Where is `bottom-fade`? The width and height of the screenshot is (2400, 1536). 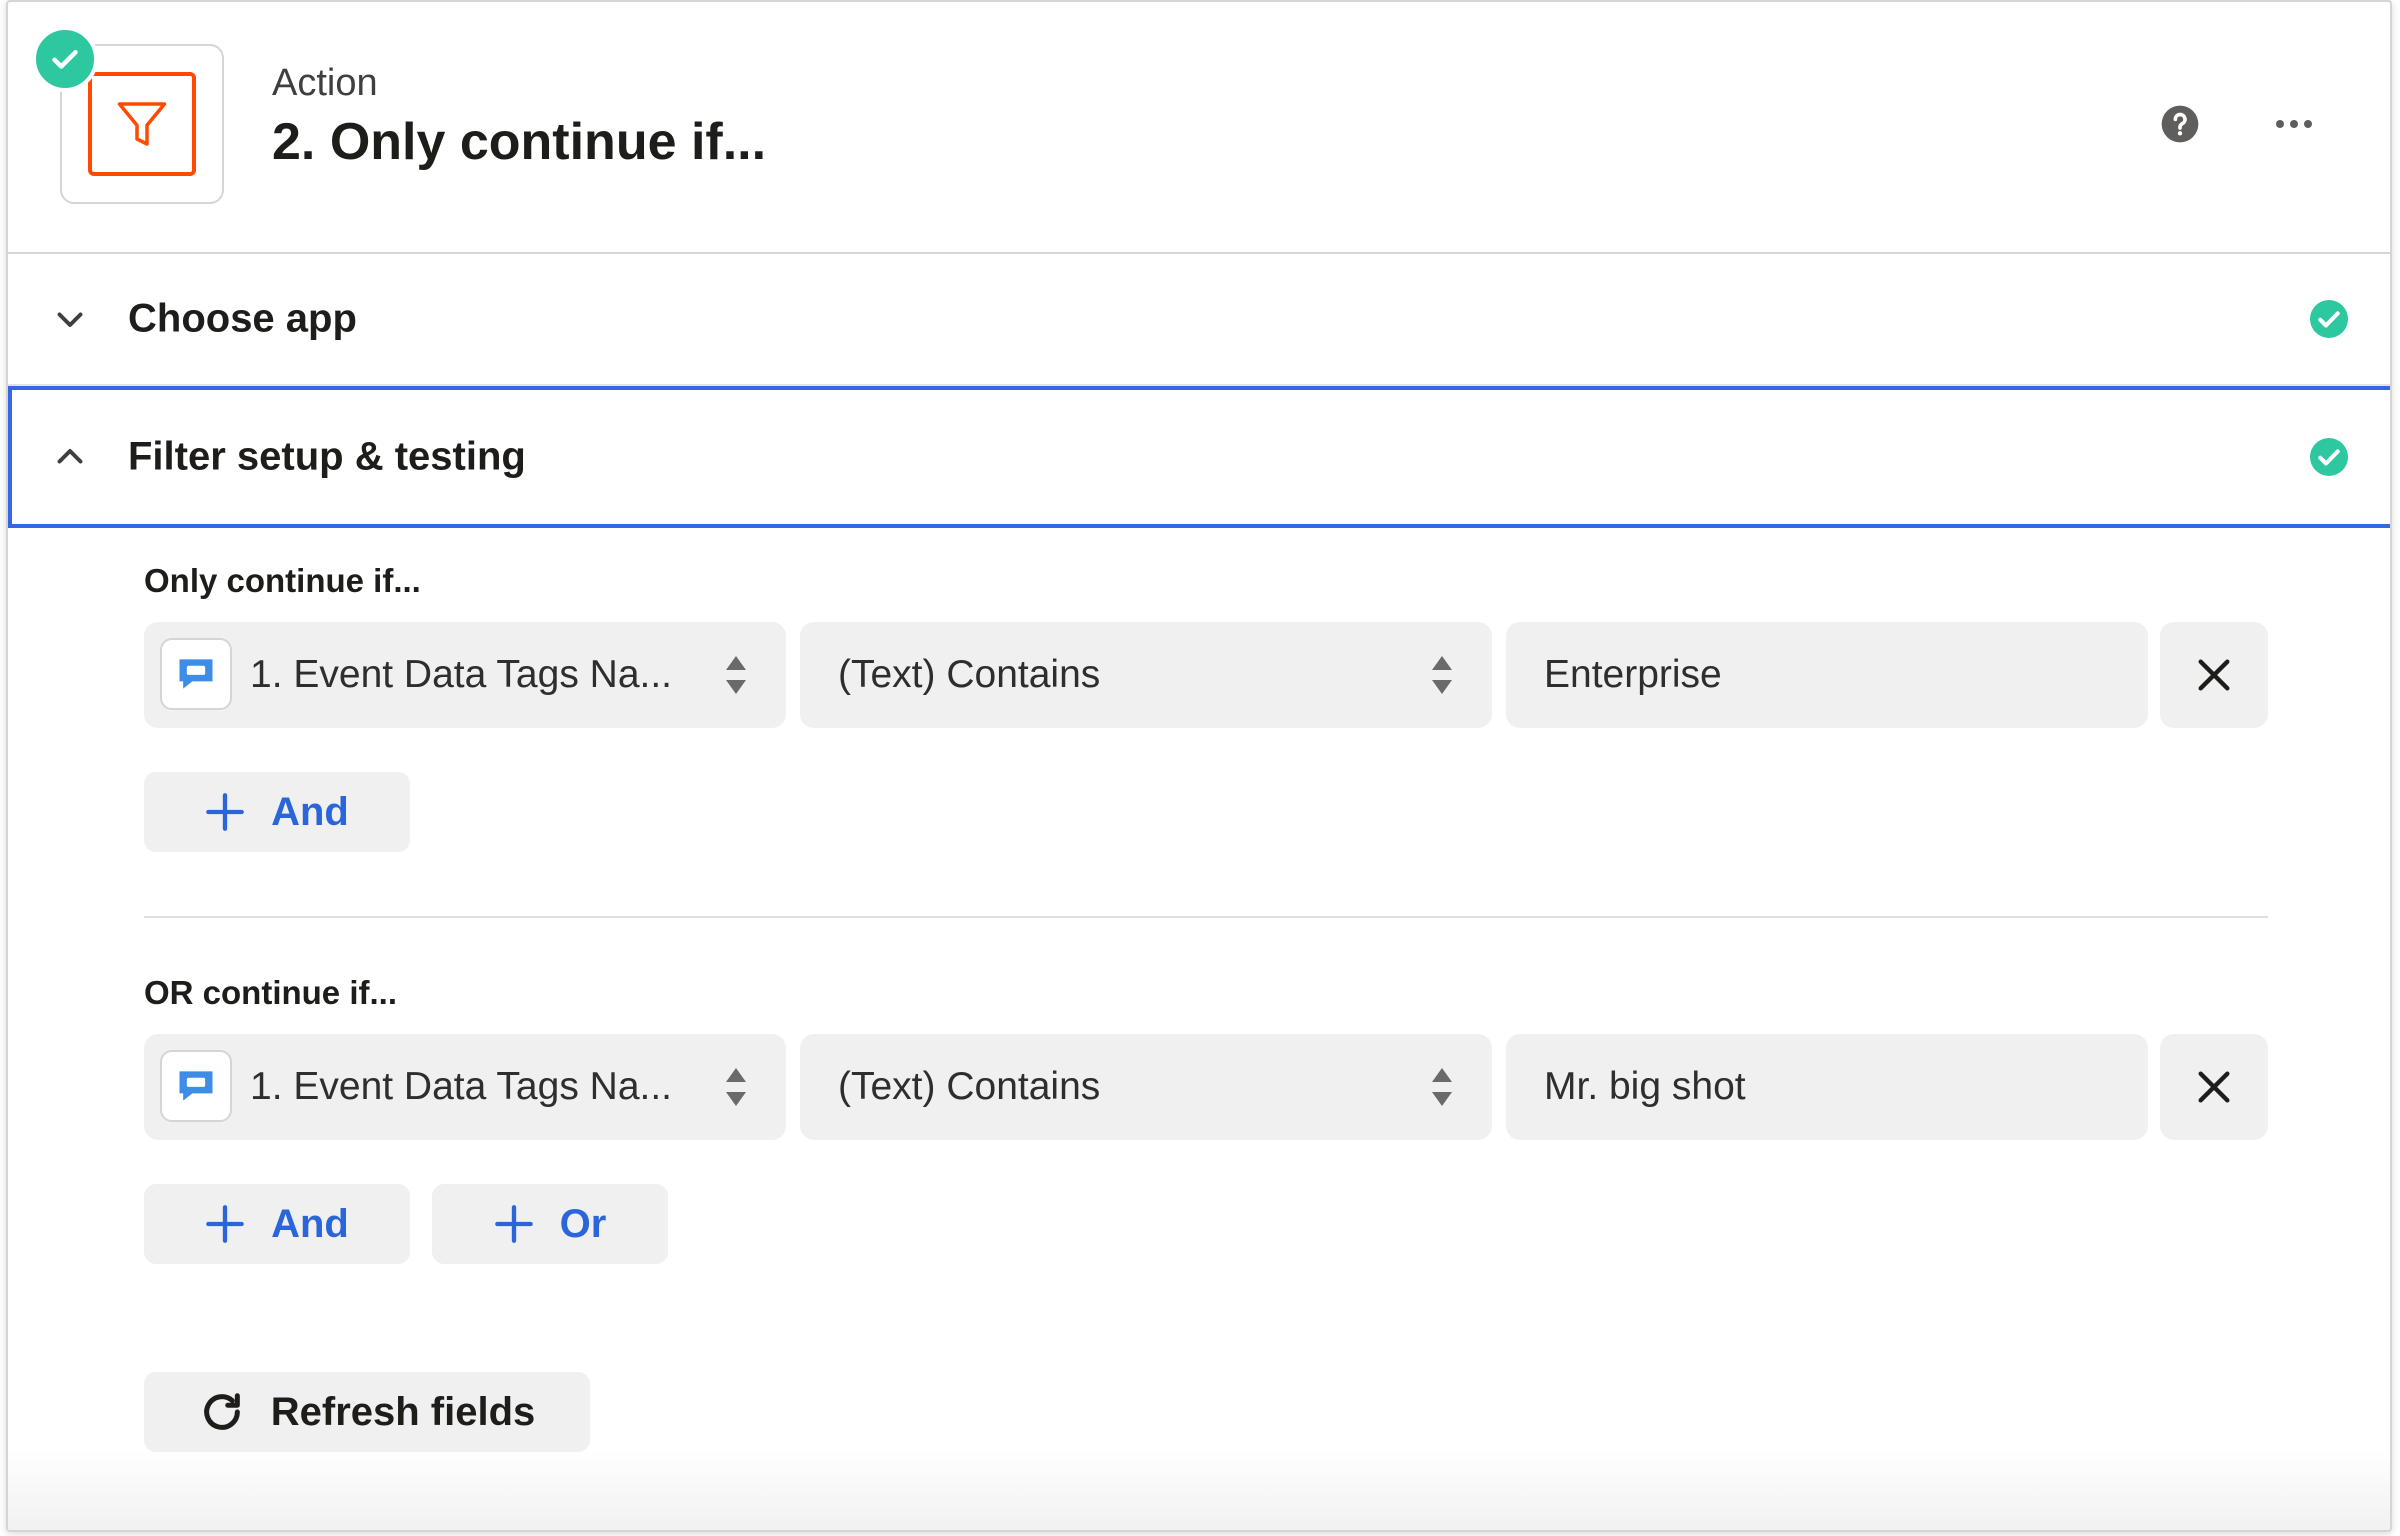
bottom-fade is located at coordinates (1199, 1490).